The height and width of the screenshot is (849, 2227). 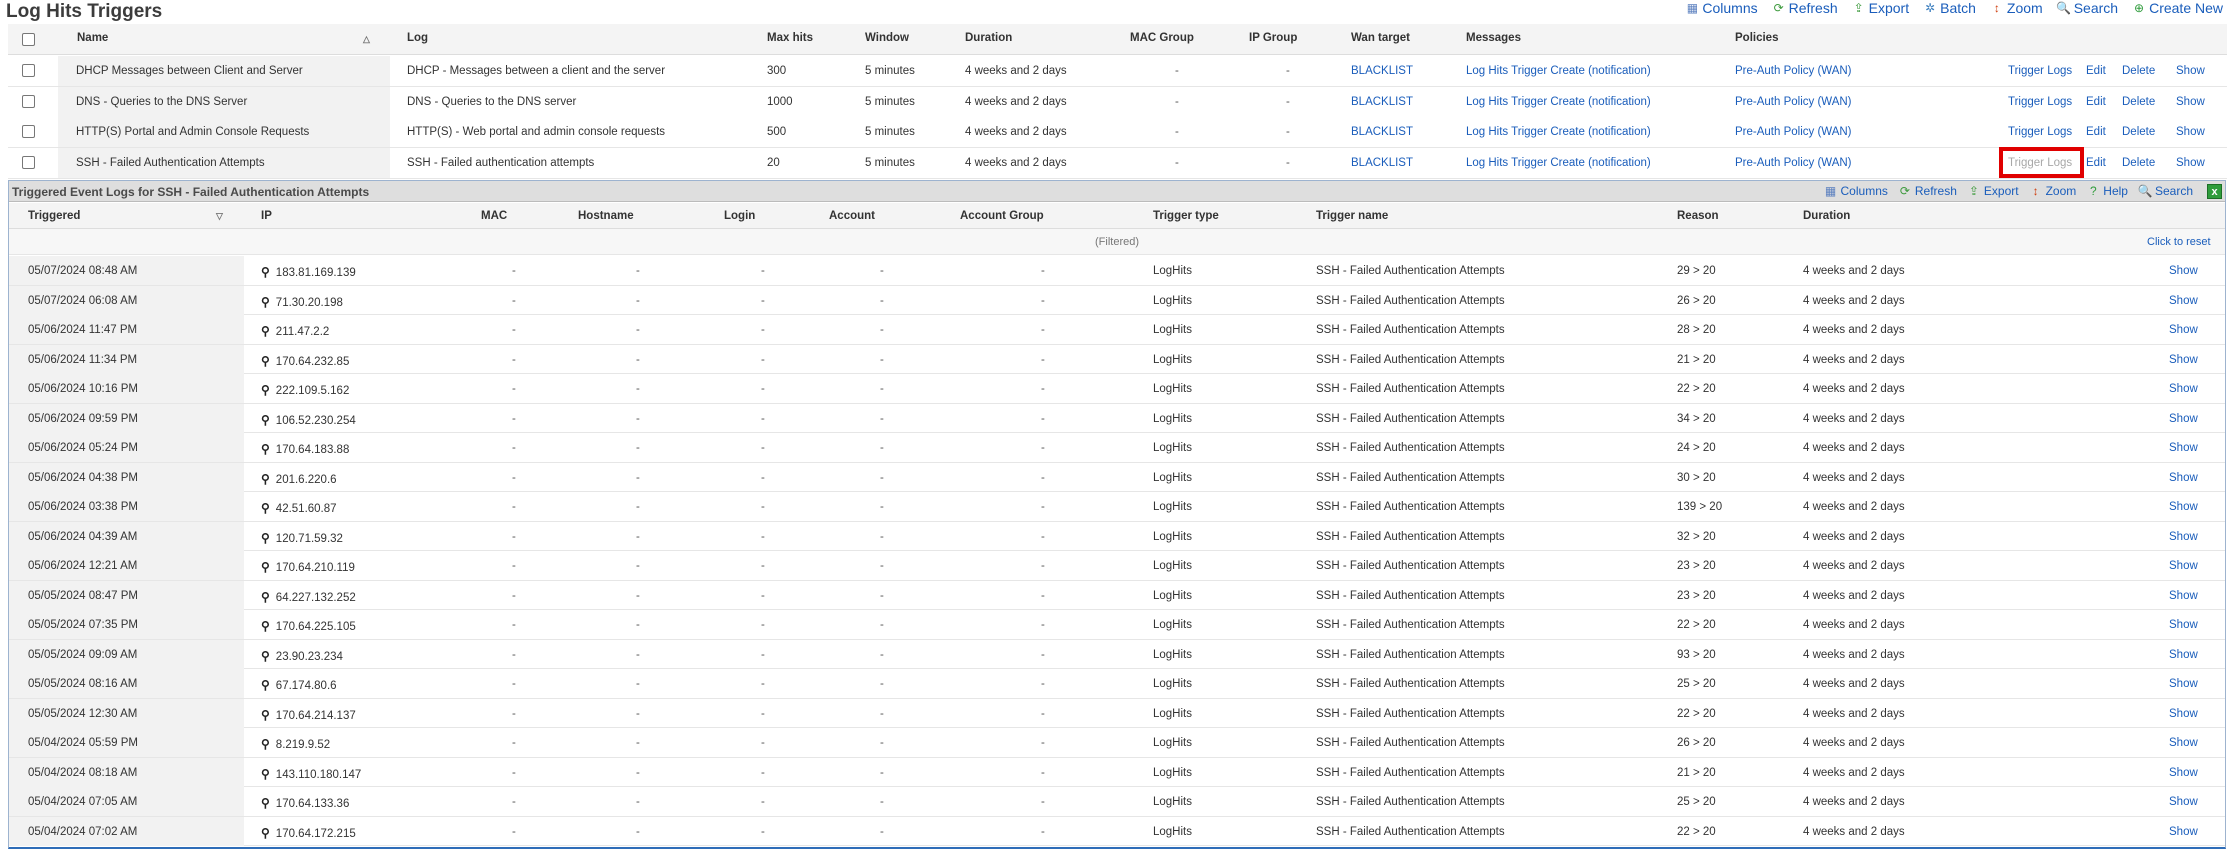 I want to click on col-log-header: Log, so click(x=417, y=38).